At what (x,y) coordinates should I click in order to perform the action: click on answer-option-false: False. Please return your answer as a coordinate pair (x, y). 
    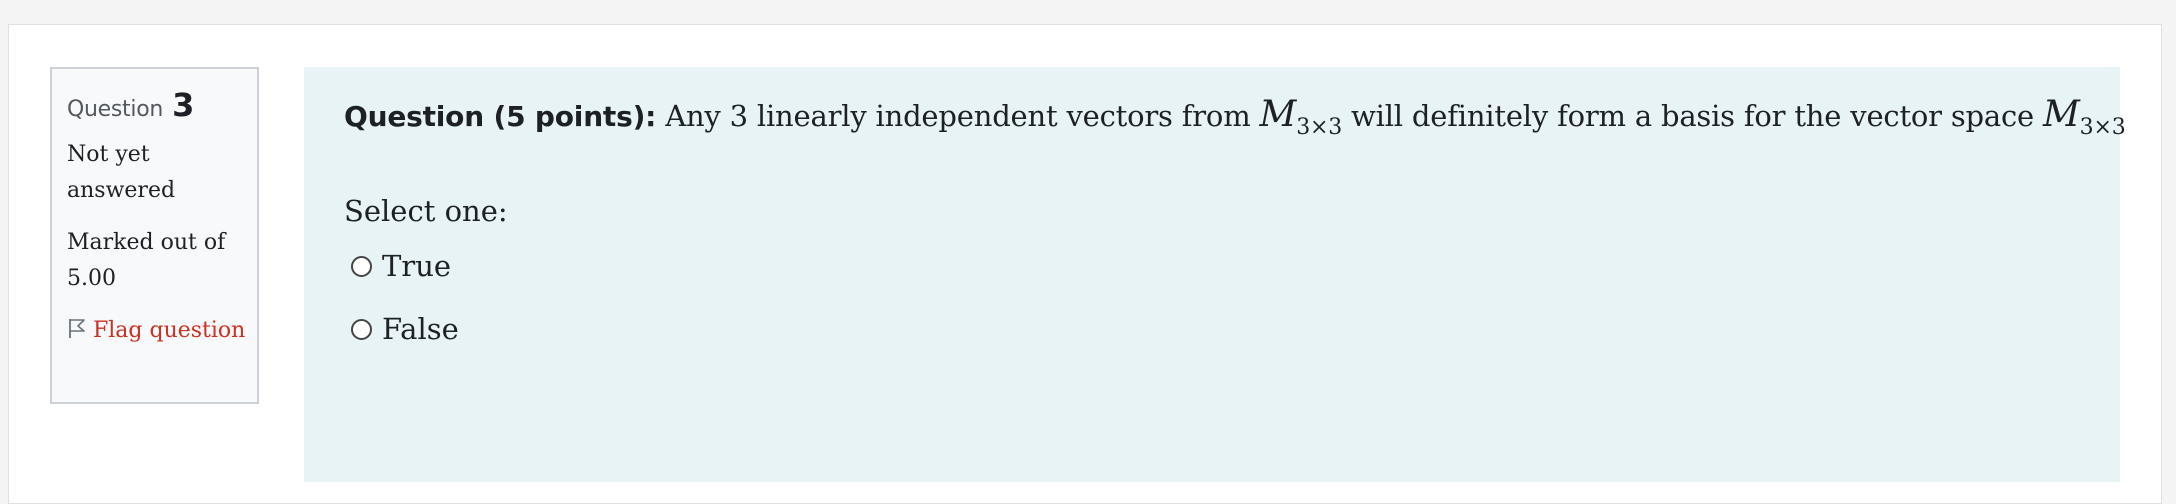
    Looking at the image, I should click on (1215, 329).